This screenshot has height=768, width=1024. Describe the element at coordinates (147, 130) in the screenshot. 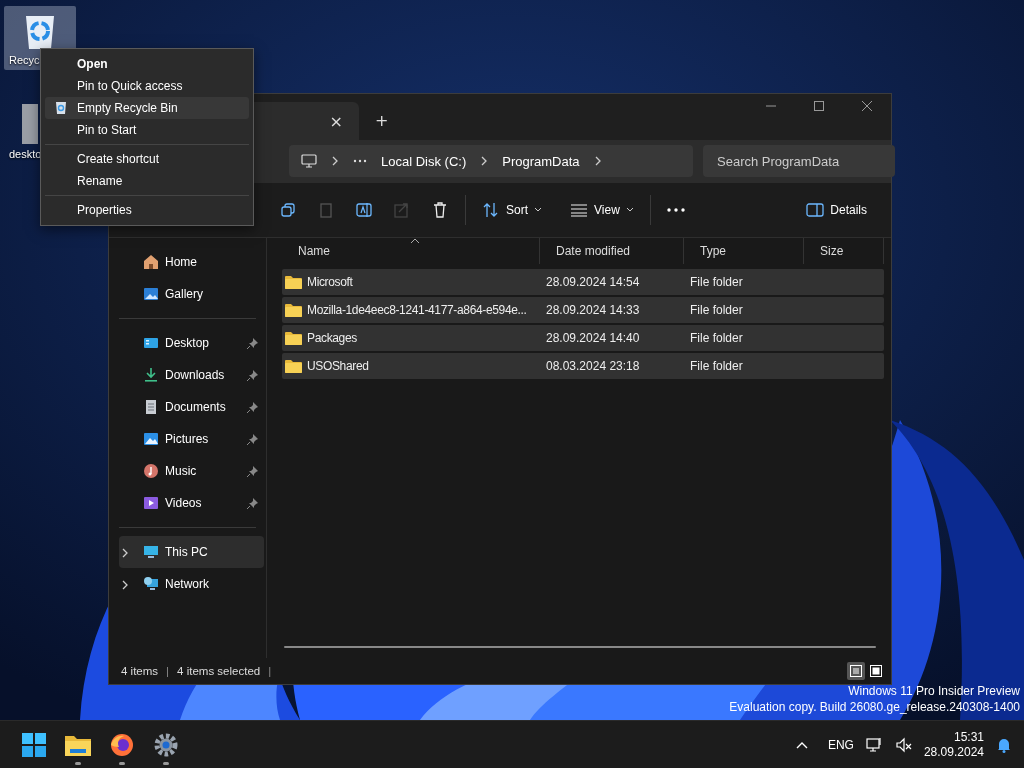

I see `menu-item: Pin to Start` at that location.